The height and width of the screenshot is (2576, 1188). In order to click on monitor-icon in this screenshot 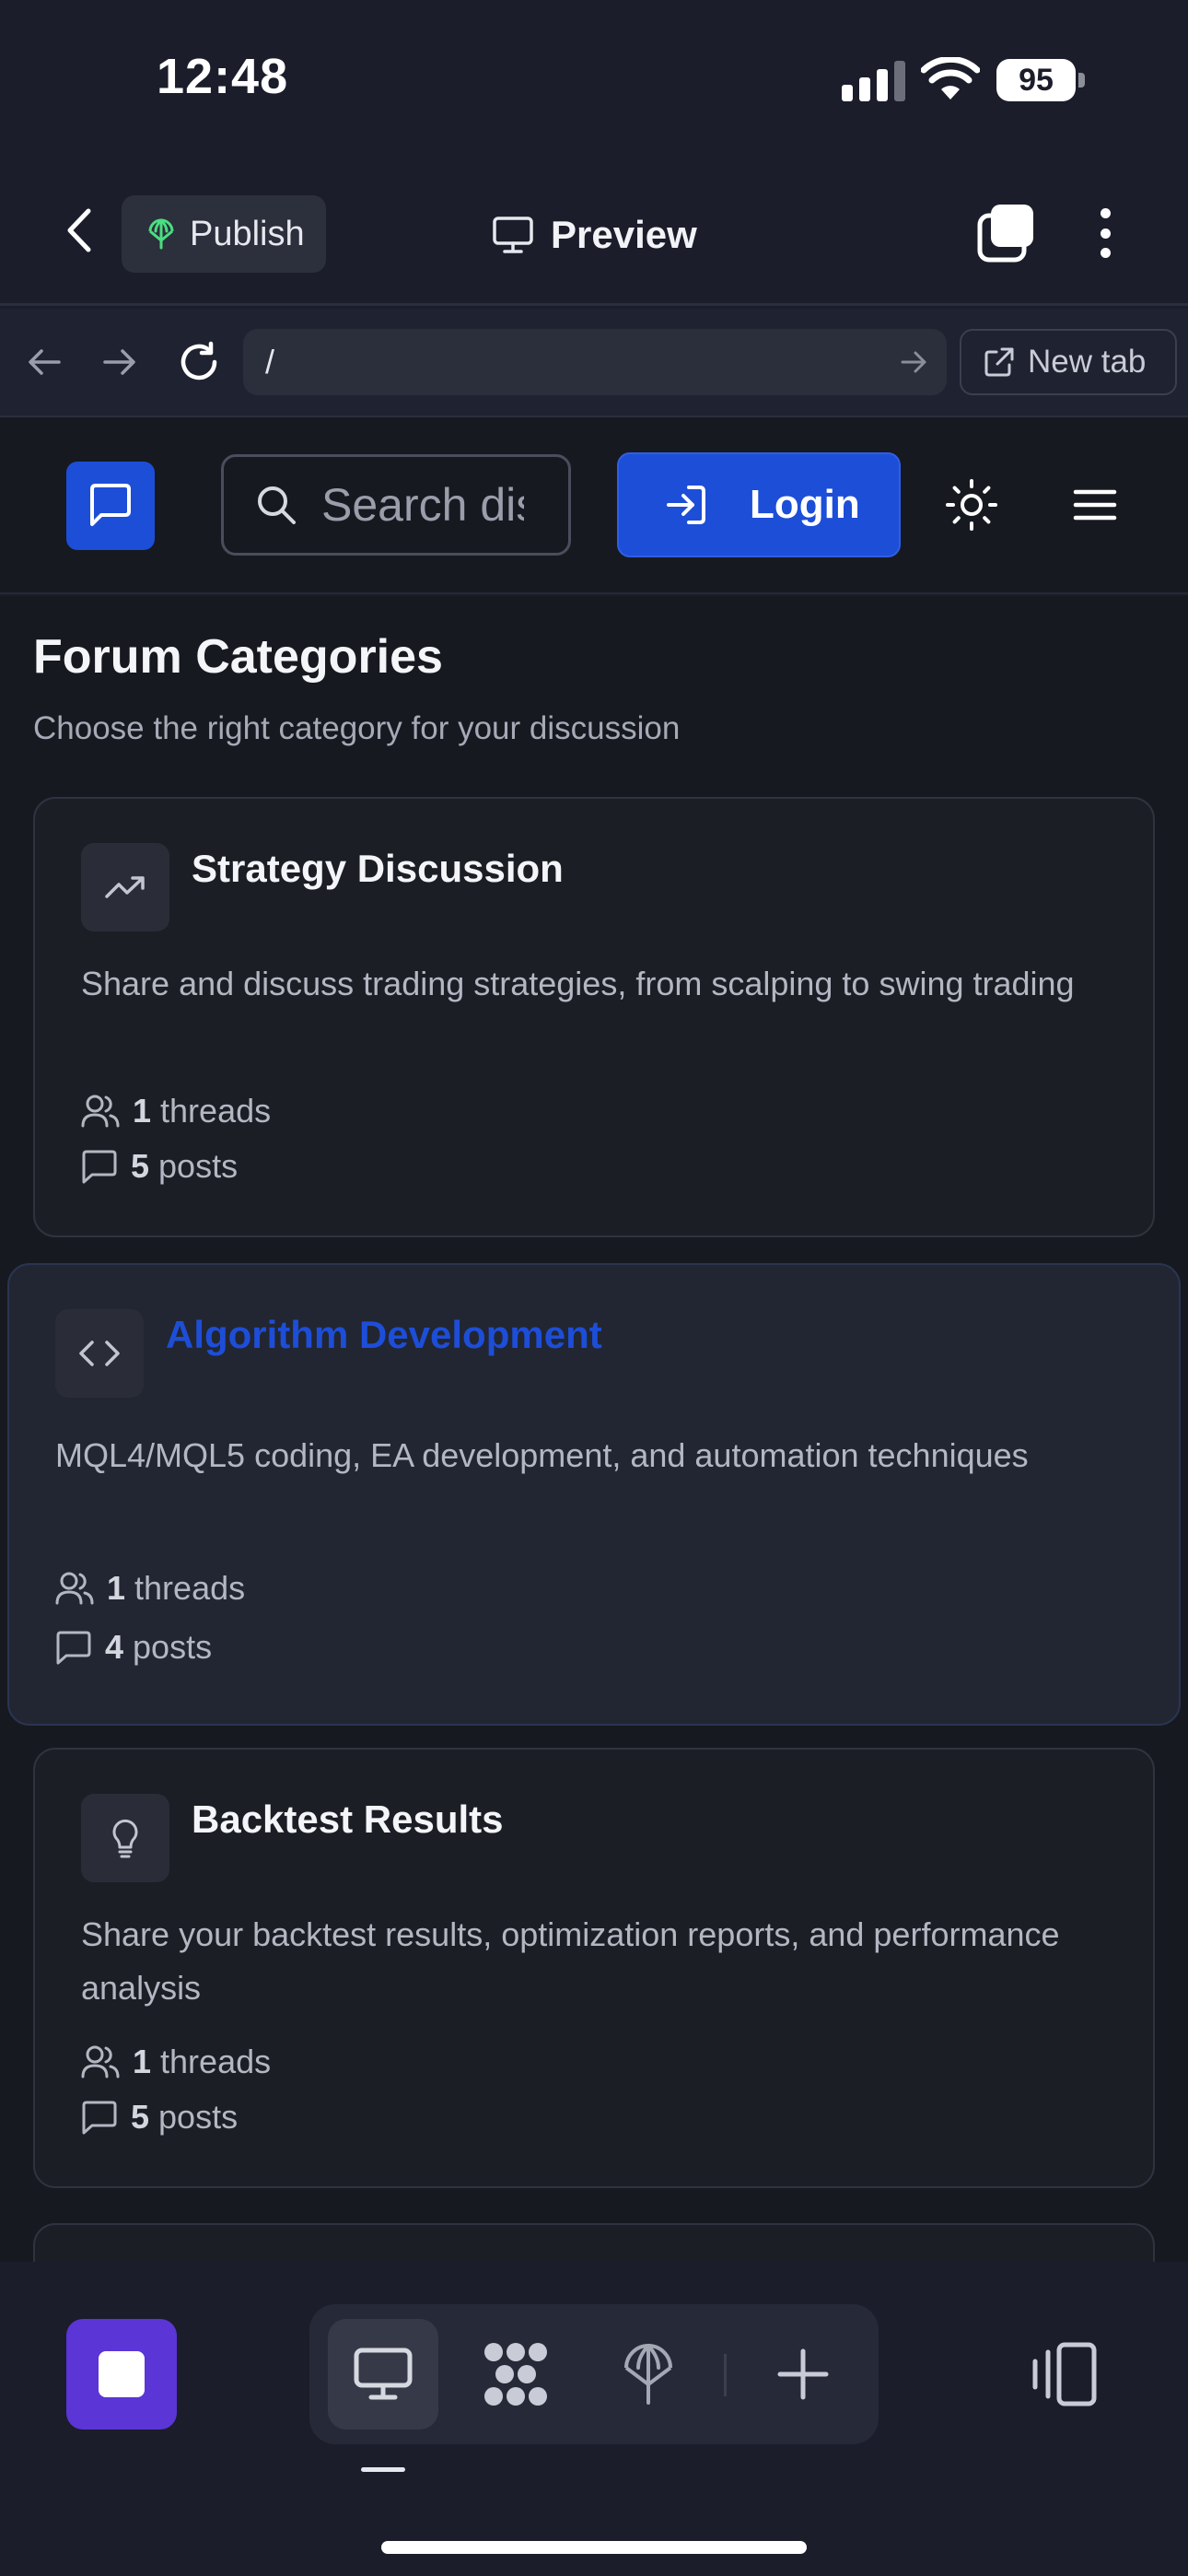, I will do `click(513, 235)`.